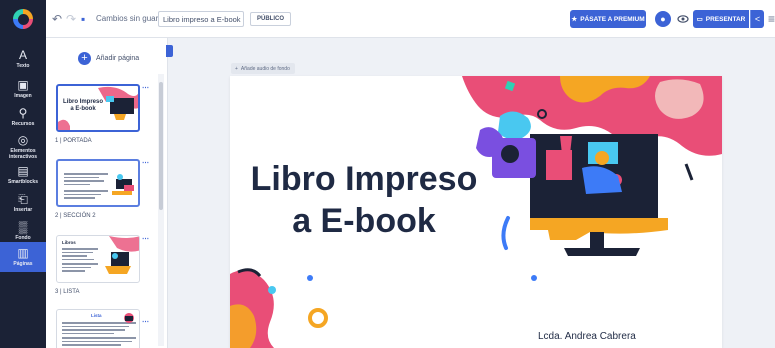 The width and height of the screenshot is (775, 348). I want to click on share-button: <, so click(757, 19).